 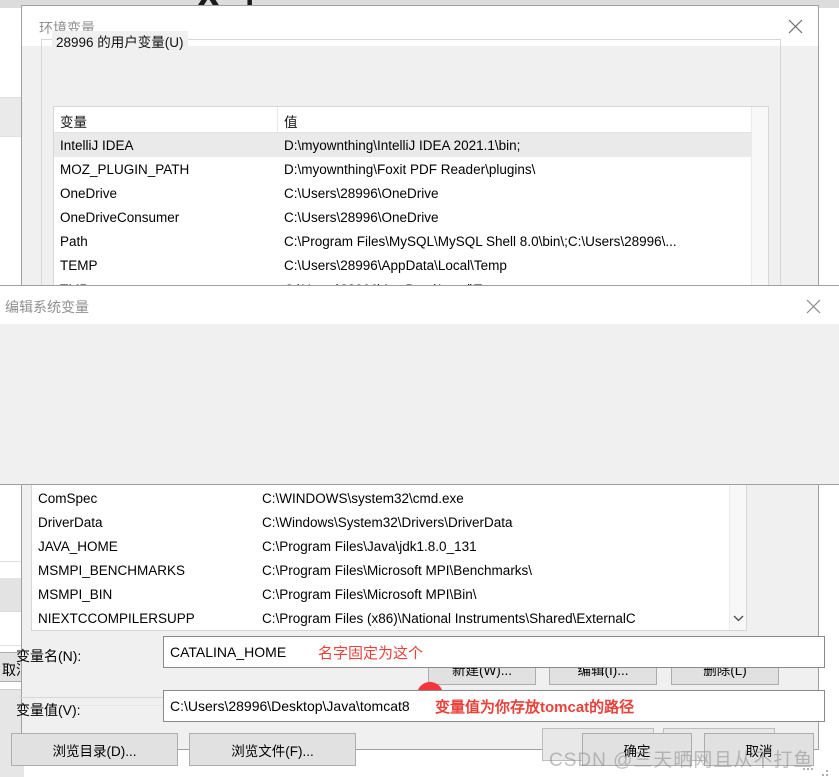 What do you see at coordinates (116, 618) in the screenshot?
I see `cell-variable-name: NIEXTCCOMPILERSUPP` at bounding box center [116, 618].